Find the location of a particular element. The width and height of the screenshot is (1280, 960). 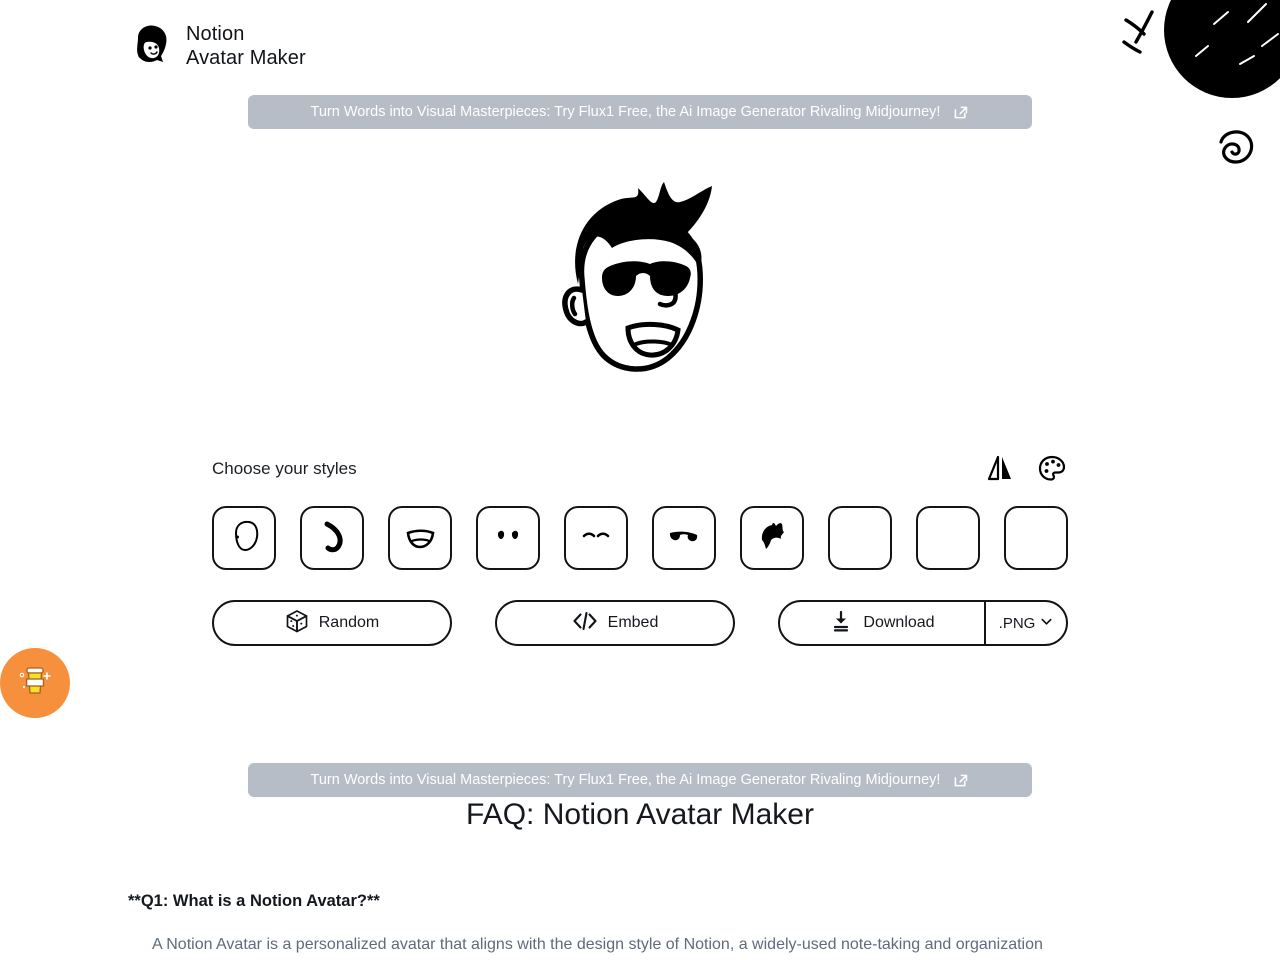

spiral-doodle-icon is located at coordinates (1235, 149).